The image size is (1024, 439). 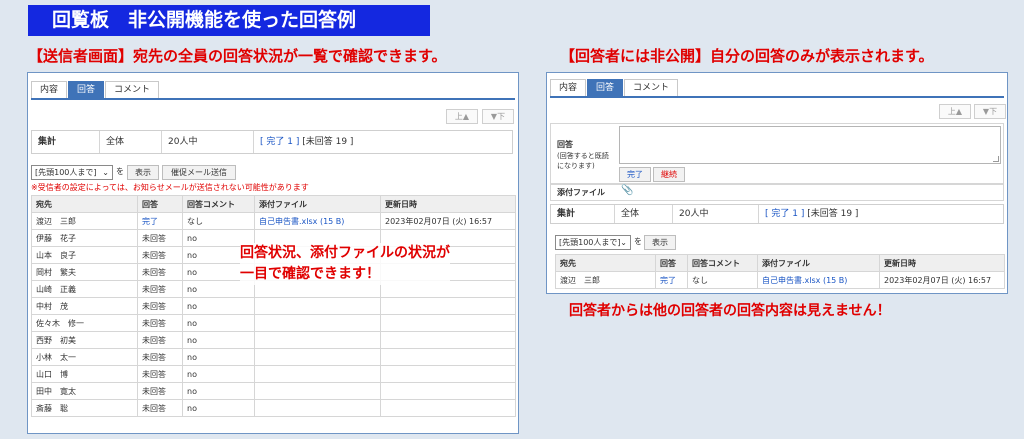 I want to click on table-row: 佐々木 修一 未回答 no, so click(x=273, y=323).